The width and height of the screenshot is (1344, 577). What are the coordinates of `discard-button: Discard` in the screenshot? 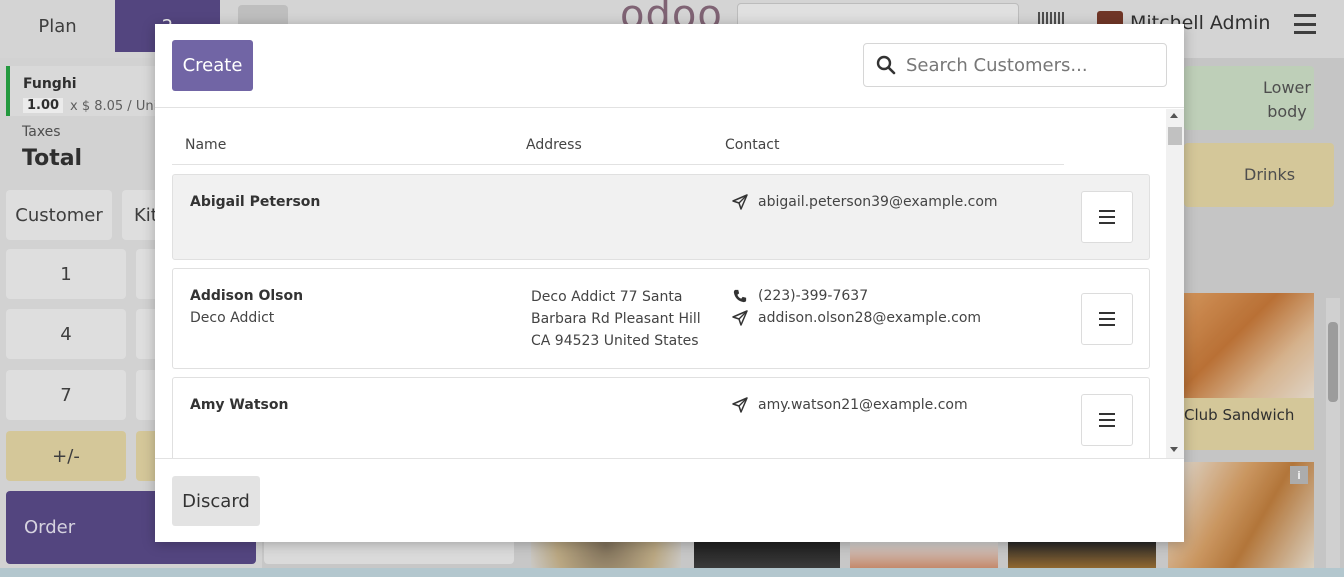 It's located at (216, 501).